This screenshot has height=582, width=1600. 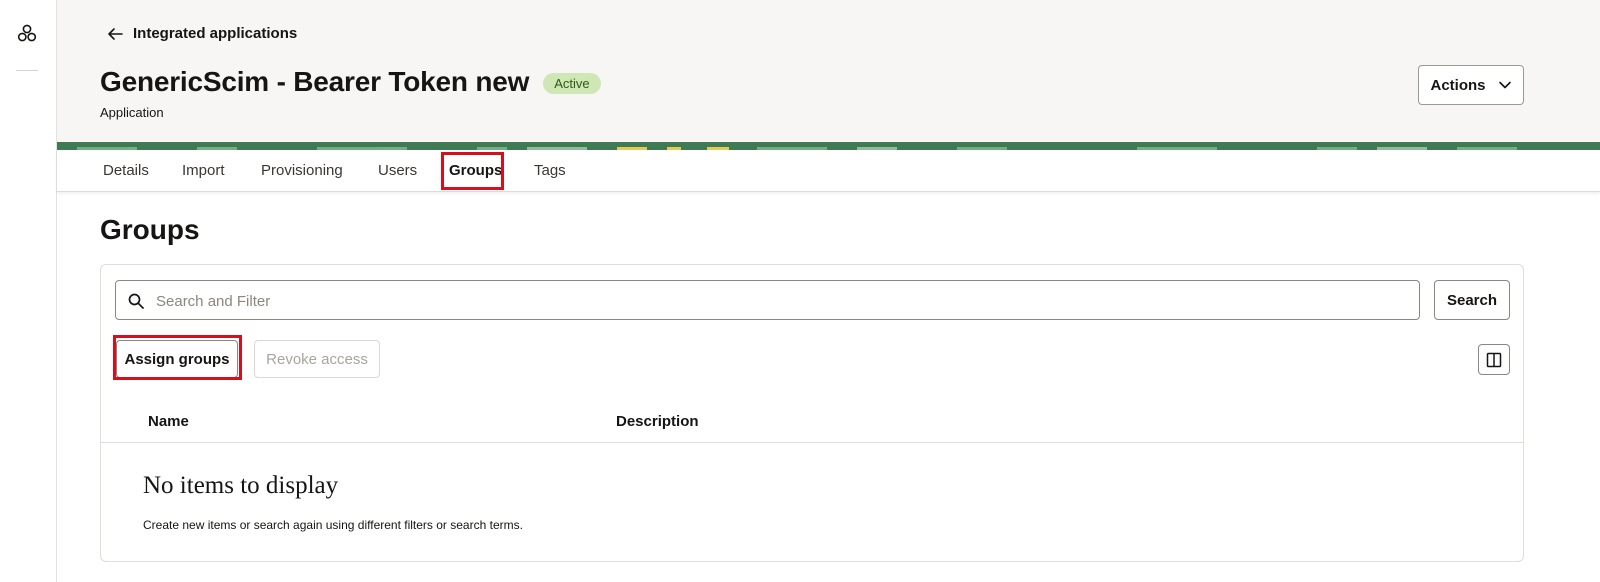 What do you see at coordinates (572, 83) in the screenshot?
I see `status-badge: Active` at bounding box center [572, 83].